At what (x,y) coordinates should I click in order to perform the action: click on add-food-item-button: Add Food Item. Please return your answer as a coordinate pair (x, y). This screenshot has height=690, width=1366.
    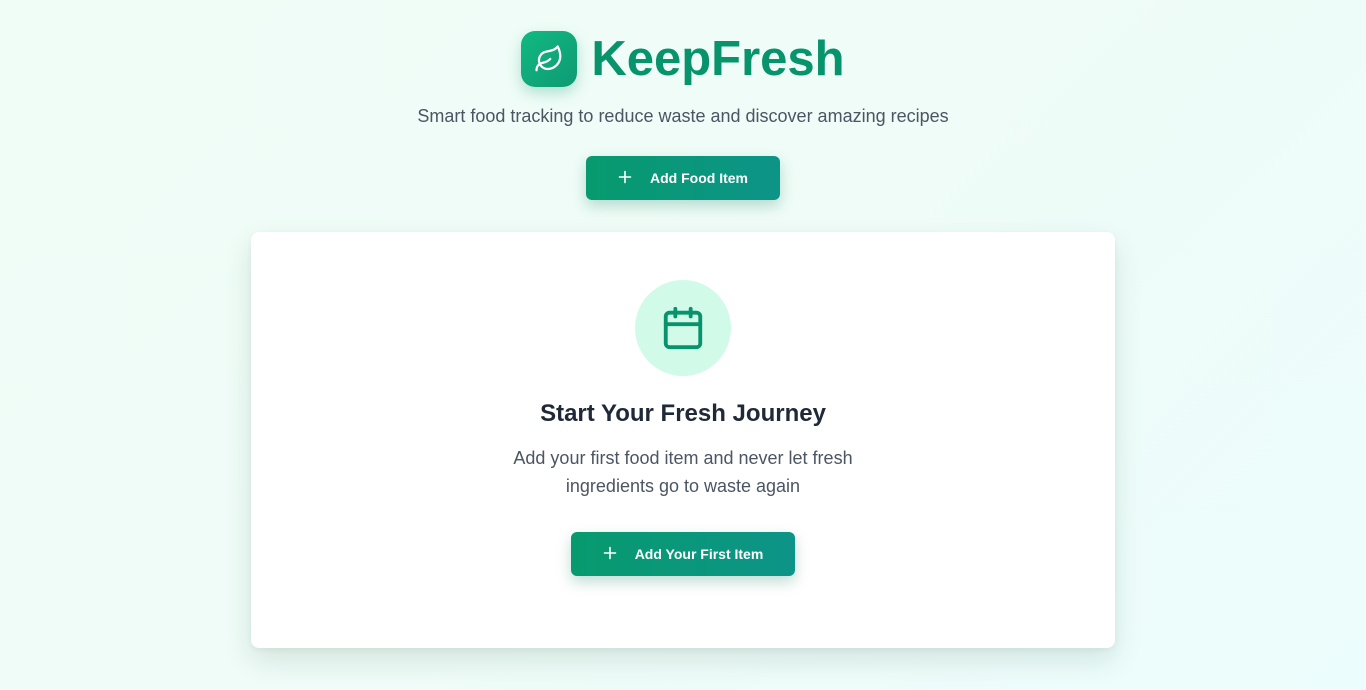
    Looking at the image, I should click on (683, 178).